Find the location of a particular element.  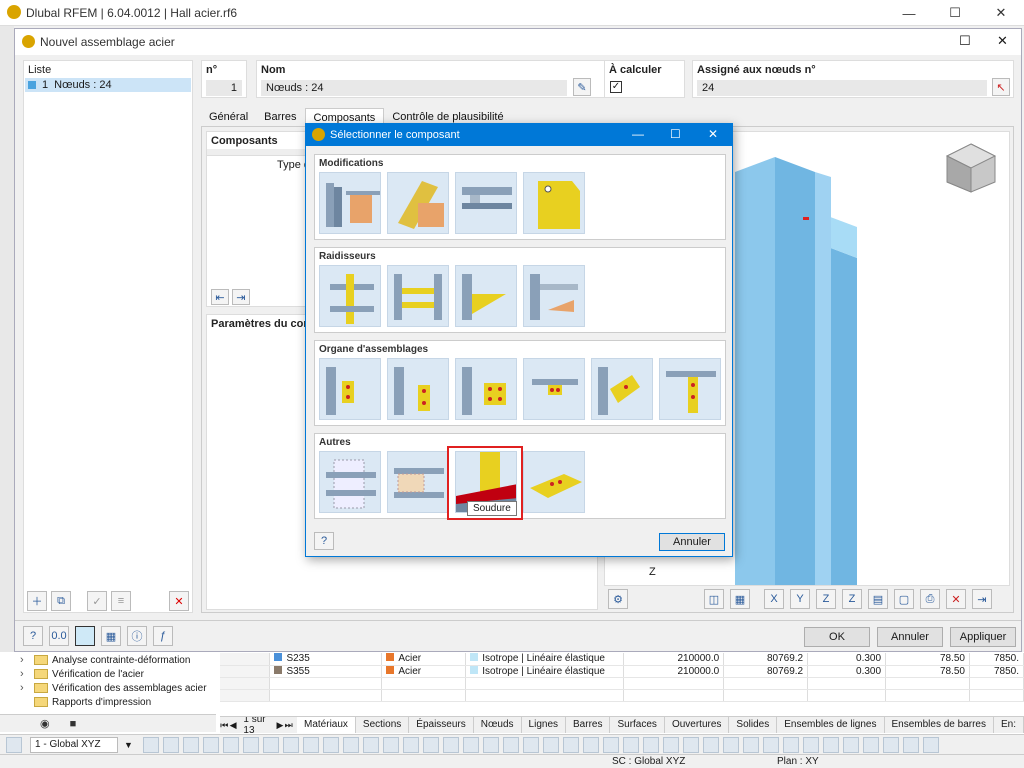

selector-help-icon: ? is located at coordinates (324, 541).